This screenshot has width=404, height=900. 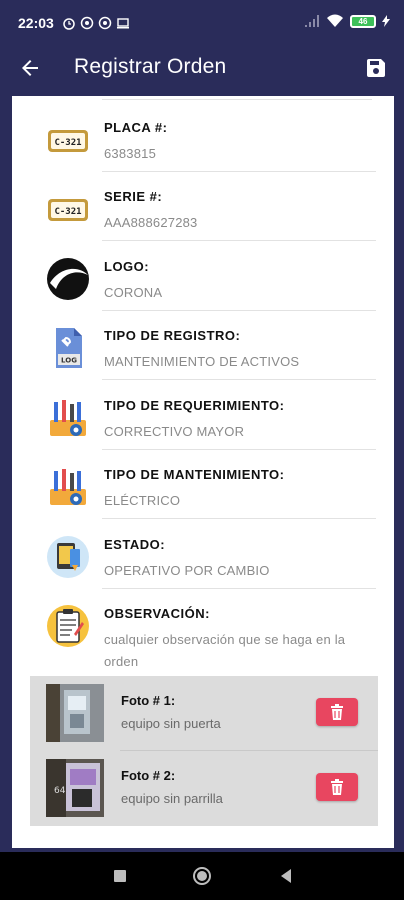 I want to click on field-serie: C-321 SERIE #: AAA888627283, so click(x=203, y=206).